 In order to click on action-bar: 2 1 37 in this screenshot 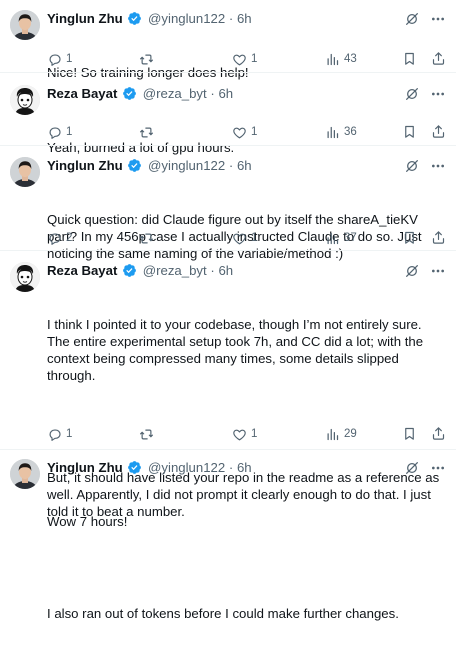, I will do `click(202, 238)`.